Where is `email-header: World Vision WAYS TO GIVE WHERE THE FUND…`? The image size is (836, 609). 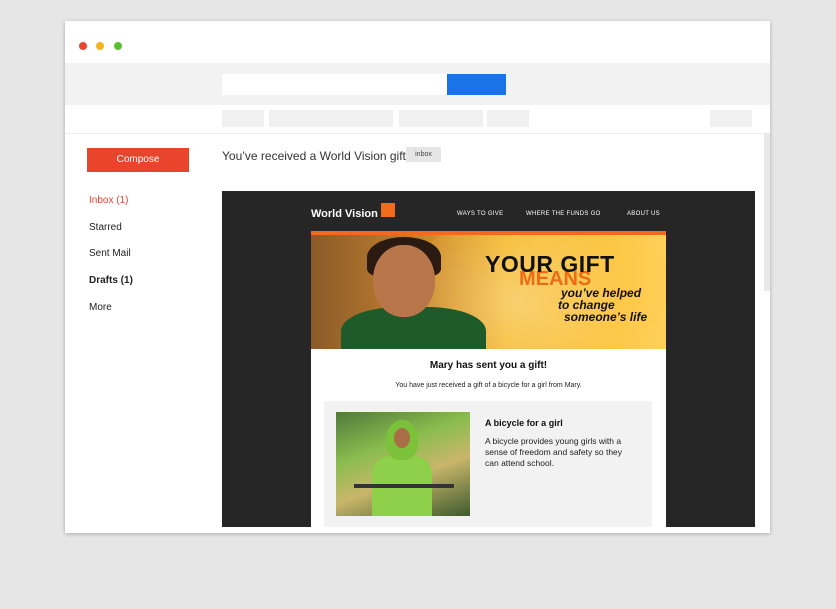 email-header: World Vision WAYS TO GIVE WHERE THE FUND… is located at coordinates (488, 211).